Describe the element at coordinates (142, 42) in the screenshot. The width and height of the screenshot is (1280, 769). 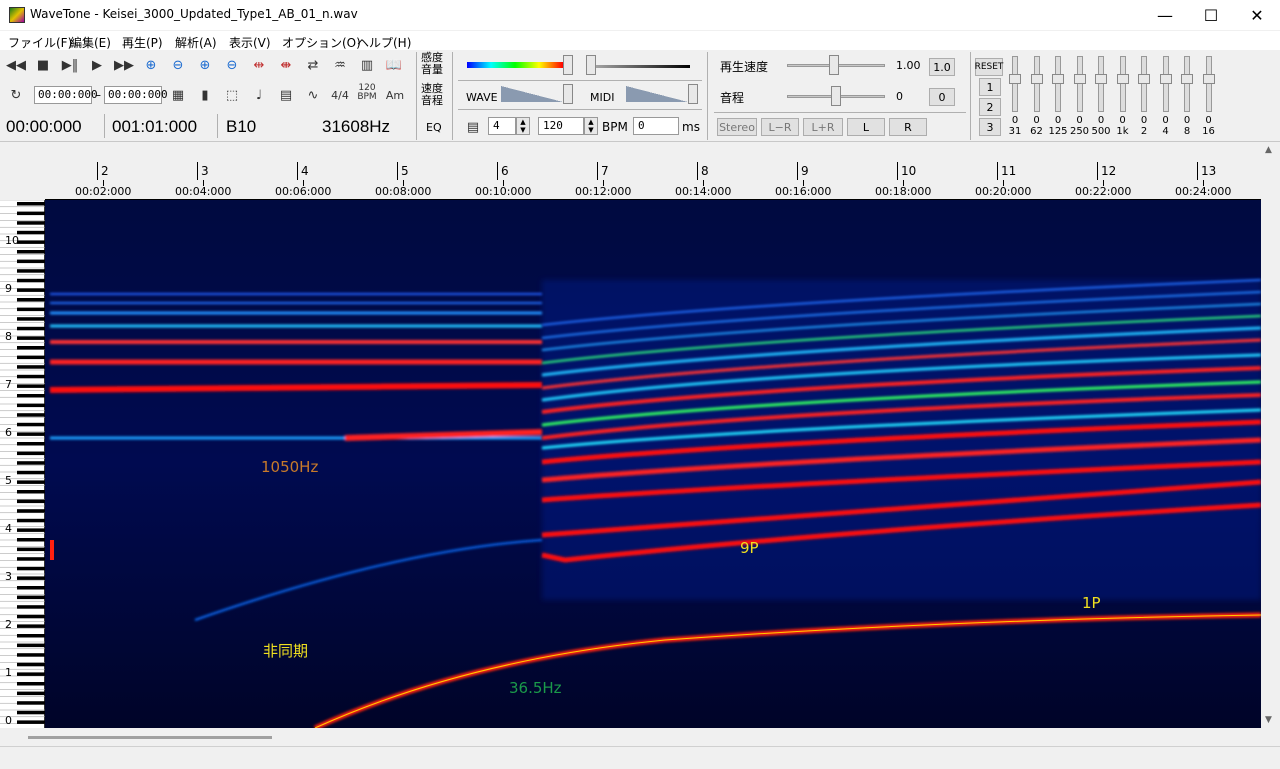
I see `menu-play: 再生(P)` at that location.